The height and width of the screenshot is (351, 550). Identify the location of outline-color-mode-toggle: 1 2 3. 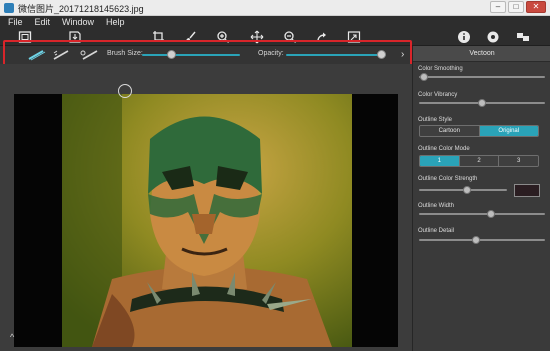
(479, 161).